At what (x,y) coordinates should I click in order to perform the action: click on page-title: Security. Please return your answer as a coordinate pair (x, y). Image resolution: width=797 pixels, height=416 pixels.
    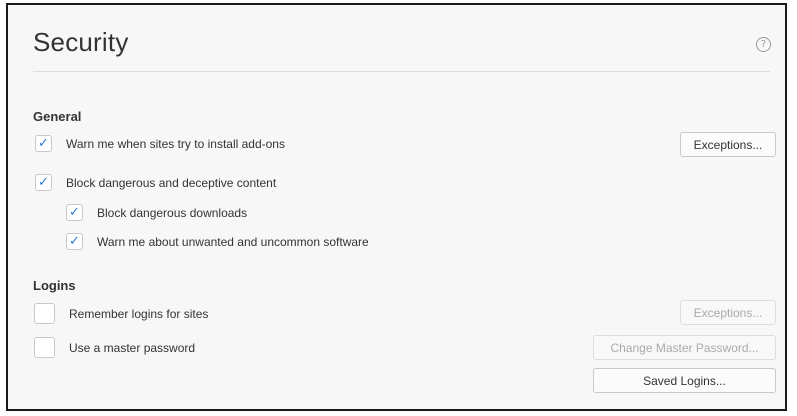
    Looking at the image, I should click on (81, 42).